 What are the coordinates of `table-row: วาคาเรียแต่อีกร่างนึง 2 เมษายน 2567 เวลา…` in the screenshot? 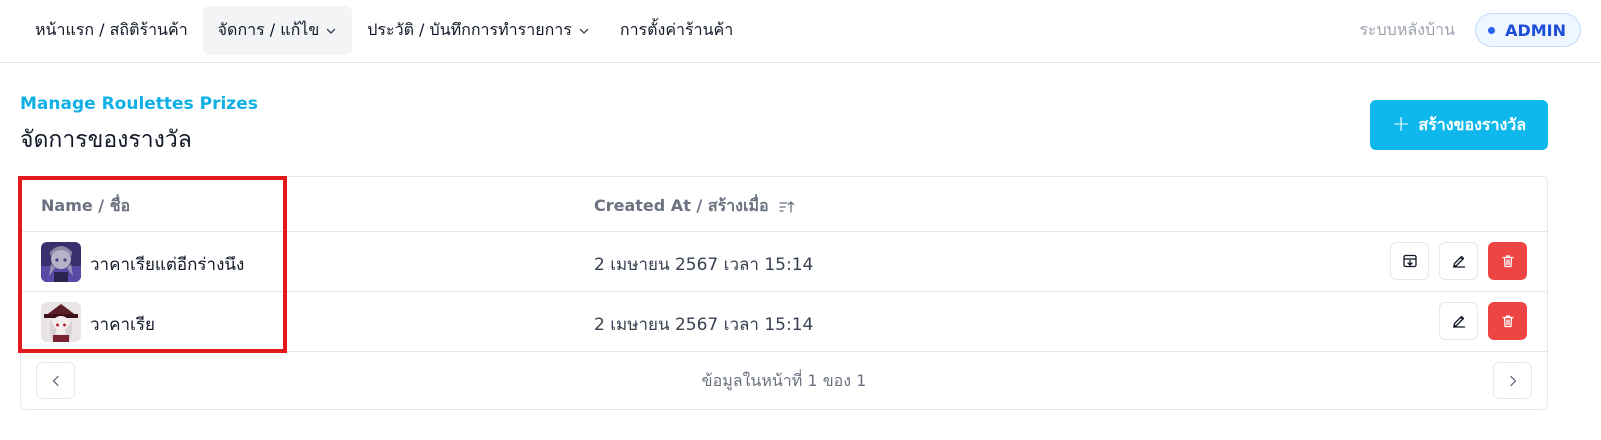 It's located at (784, 262).